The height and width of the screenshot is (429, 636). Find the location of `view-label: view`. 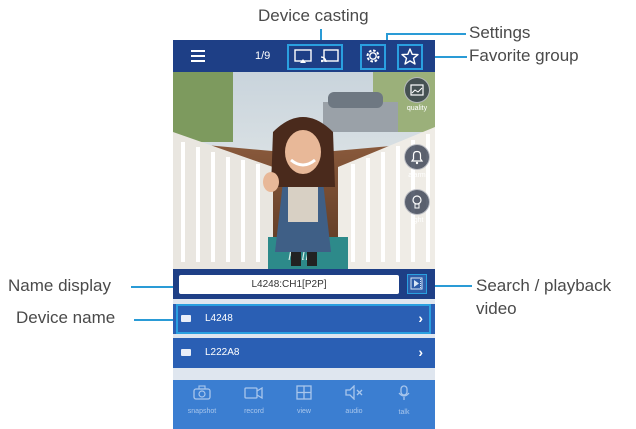

view-label: view is located at coordinates (303, 411).